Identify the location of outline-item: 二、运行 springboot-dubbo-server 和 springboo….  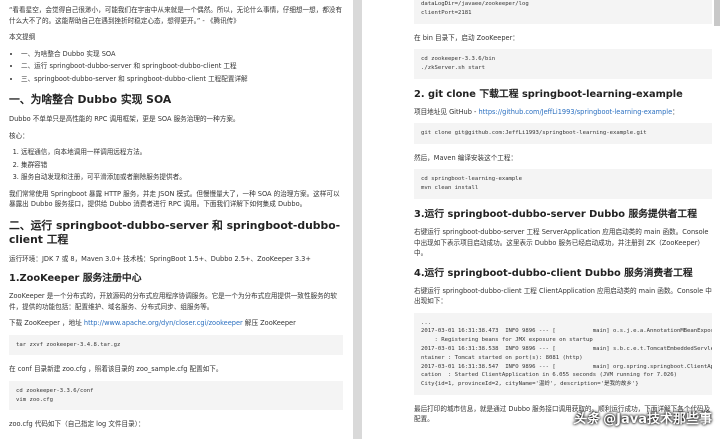
(182, 66).